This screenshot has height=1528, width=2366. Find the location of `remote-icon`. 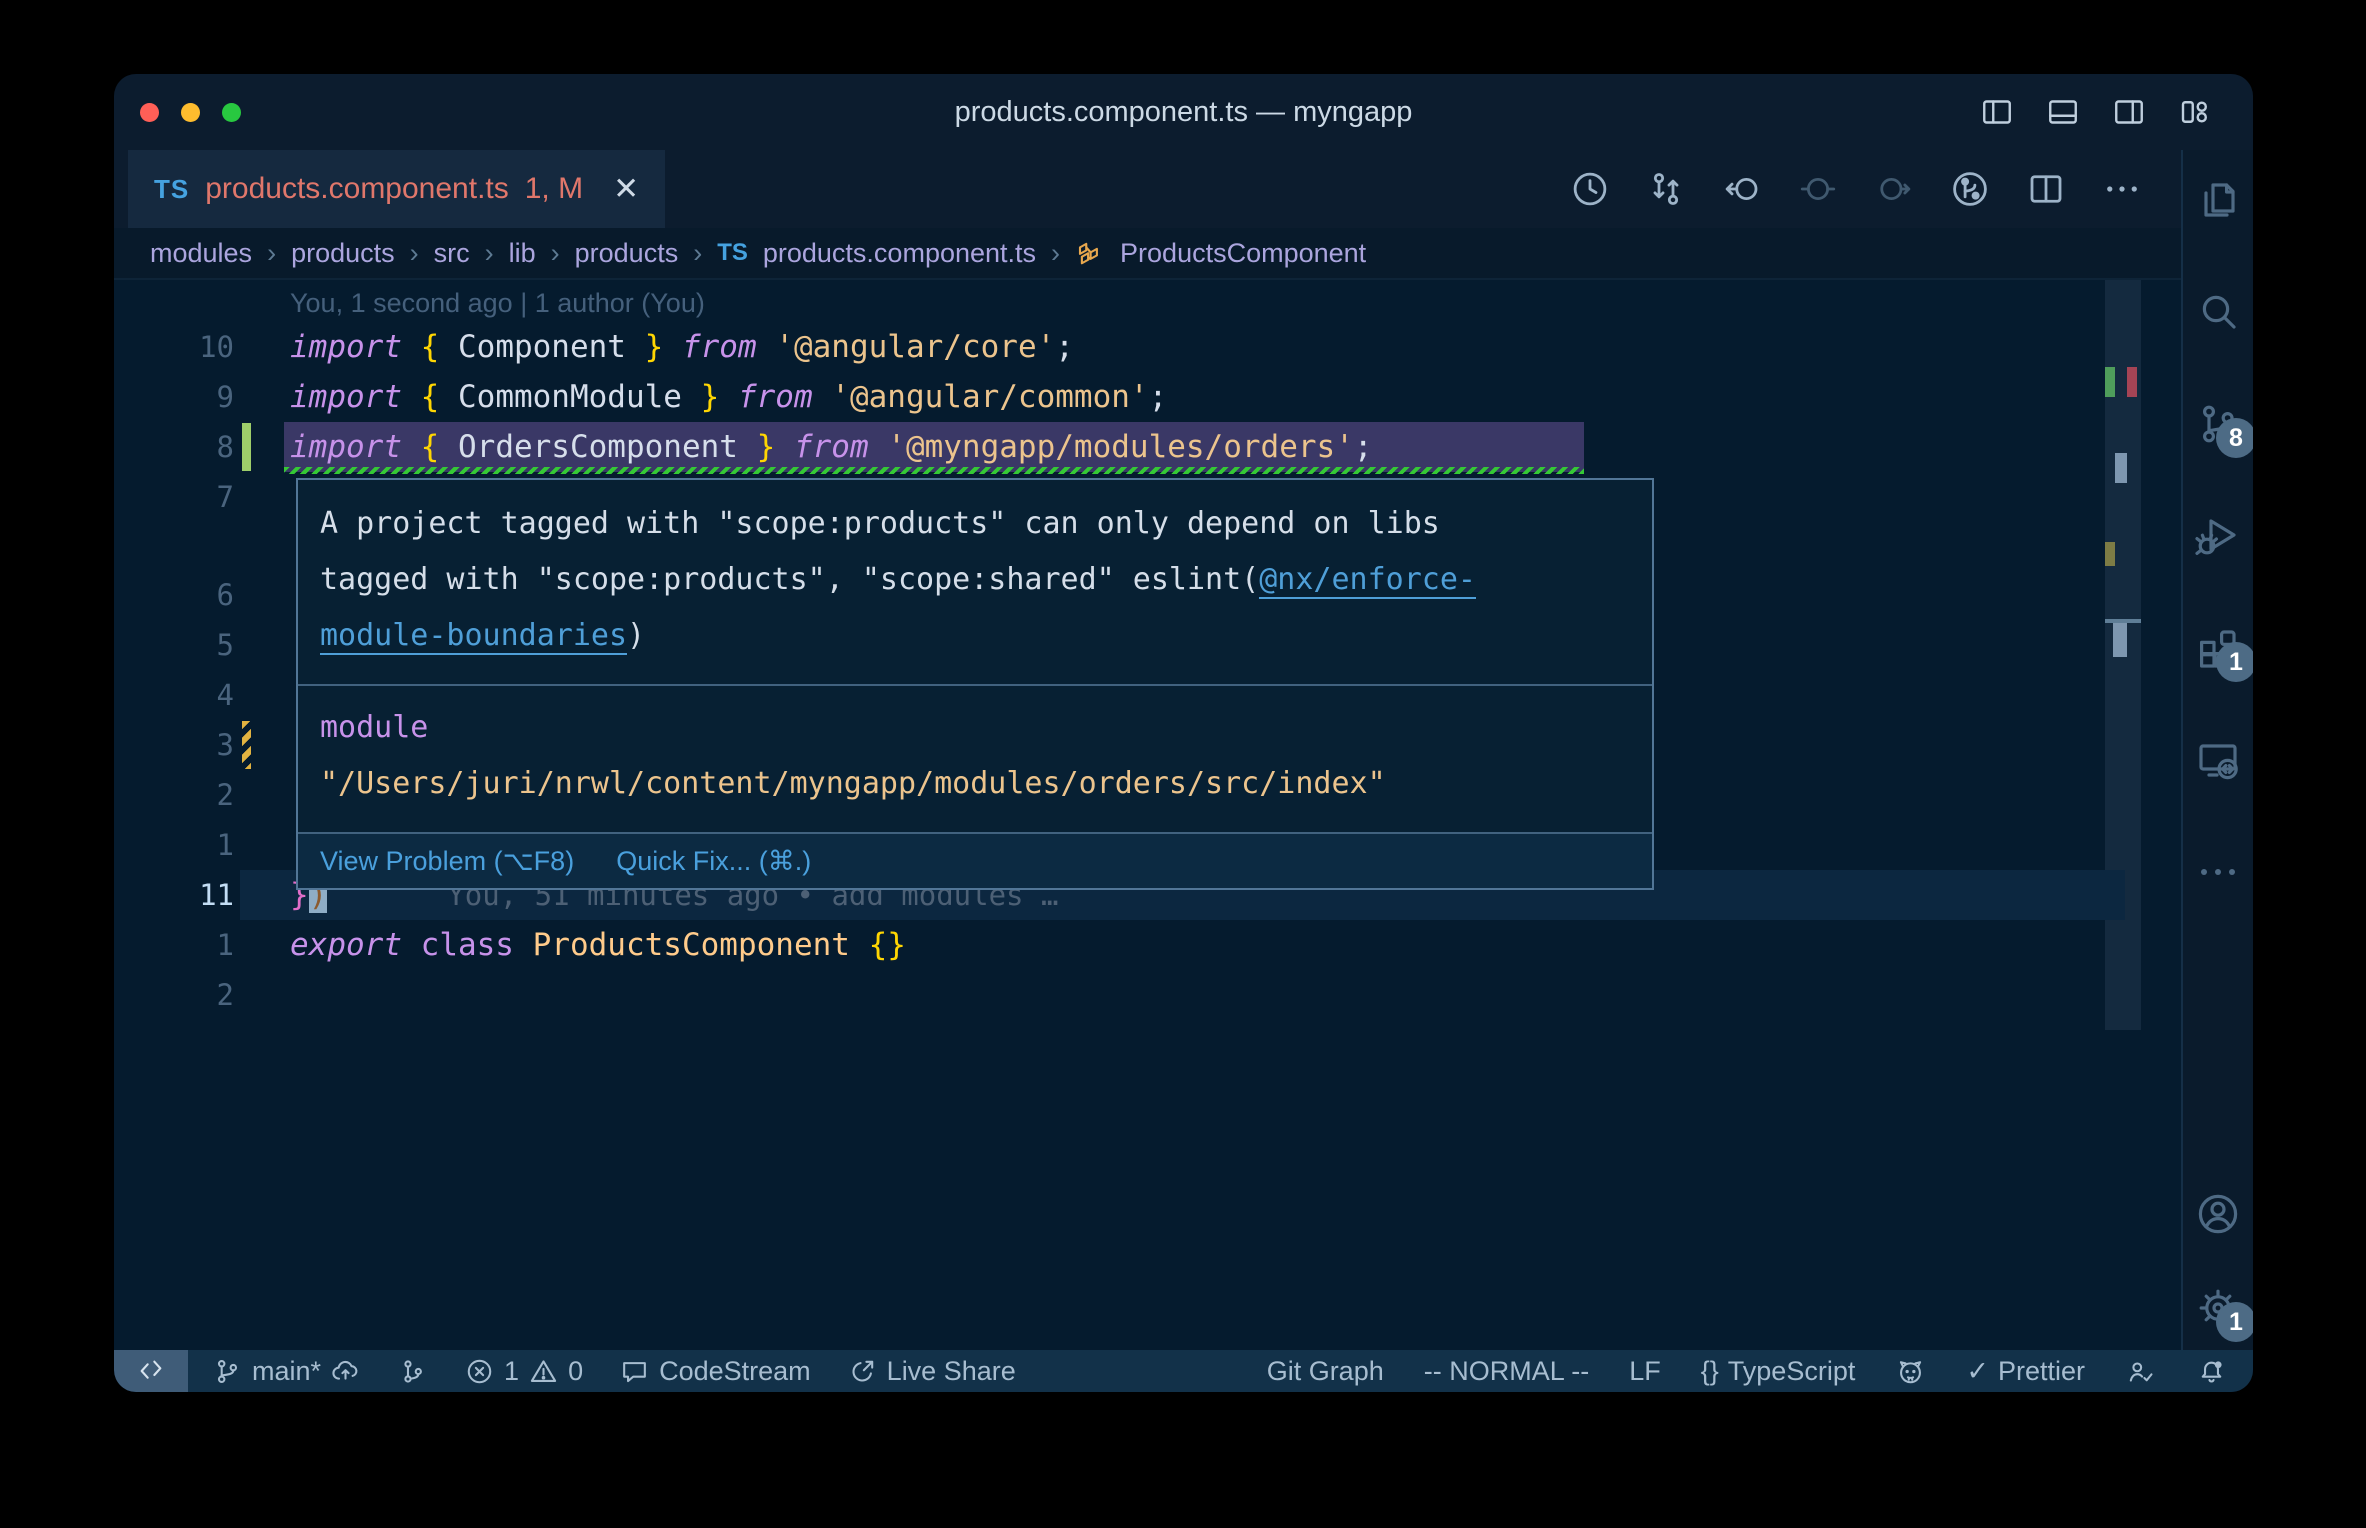

remote-icon is located at coordinates (151, 1371).